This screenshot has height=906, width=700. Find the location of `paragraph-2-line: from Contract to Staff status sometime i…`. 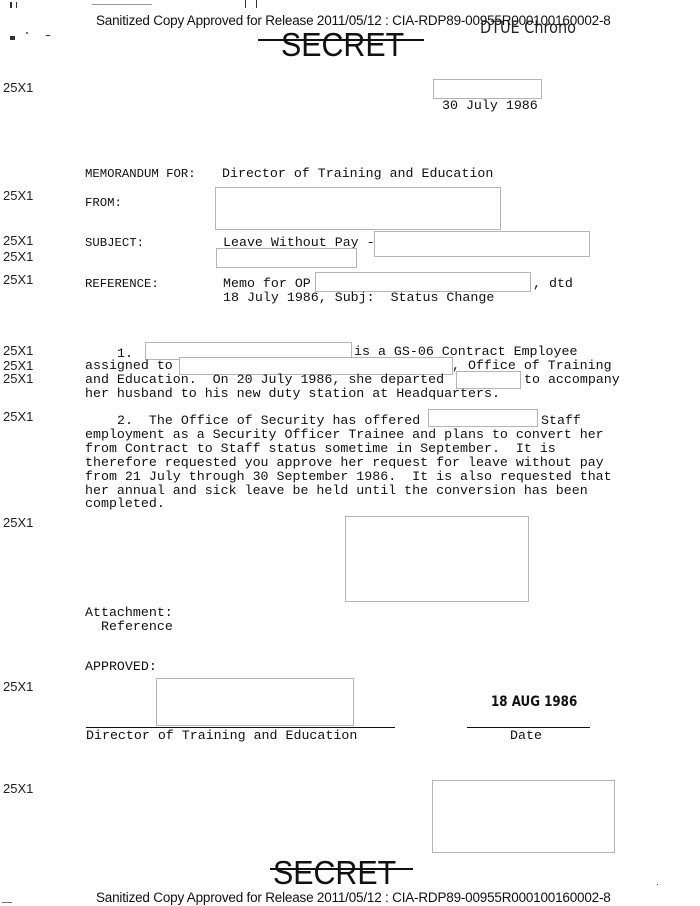

paragraph-2-line: from Contract to Staff status sometime i… is located at coordinates (320, 448).